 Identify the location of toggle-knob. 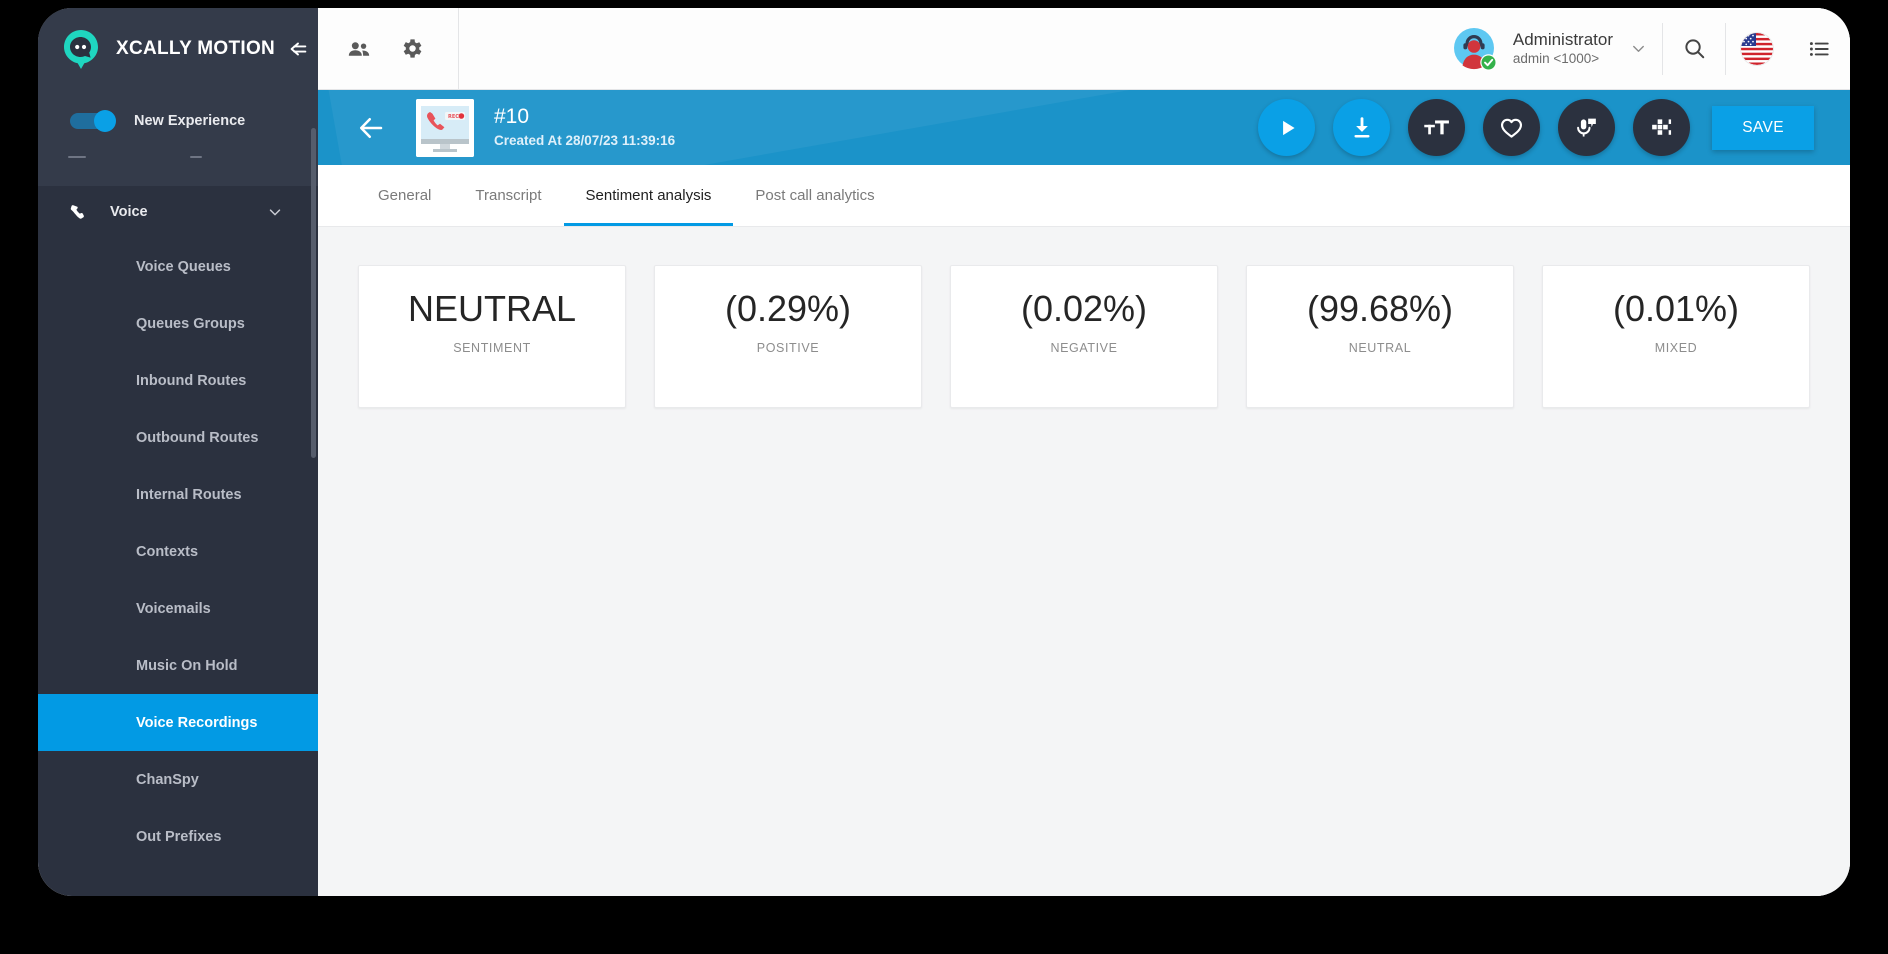
(105, 121).